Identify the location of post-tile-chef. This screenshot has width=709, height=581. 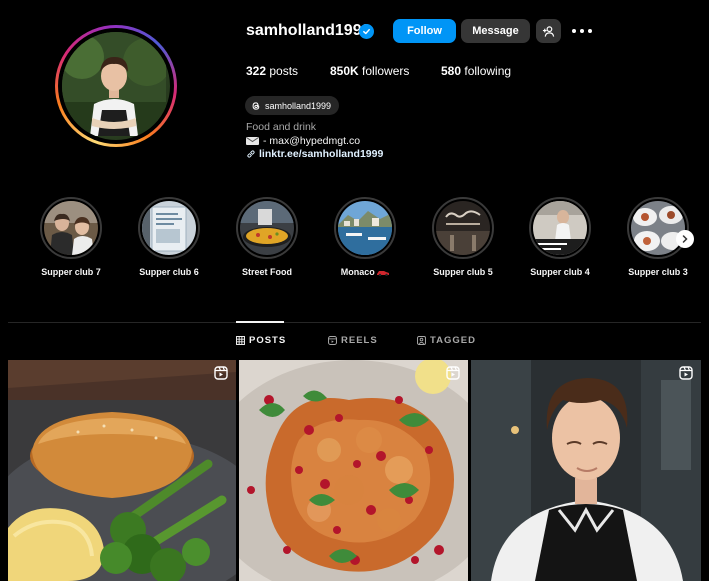
(586, 470).